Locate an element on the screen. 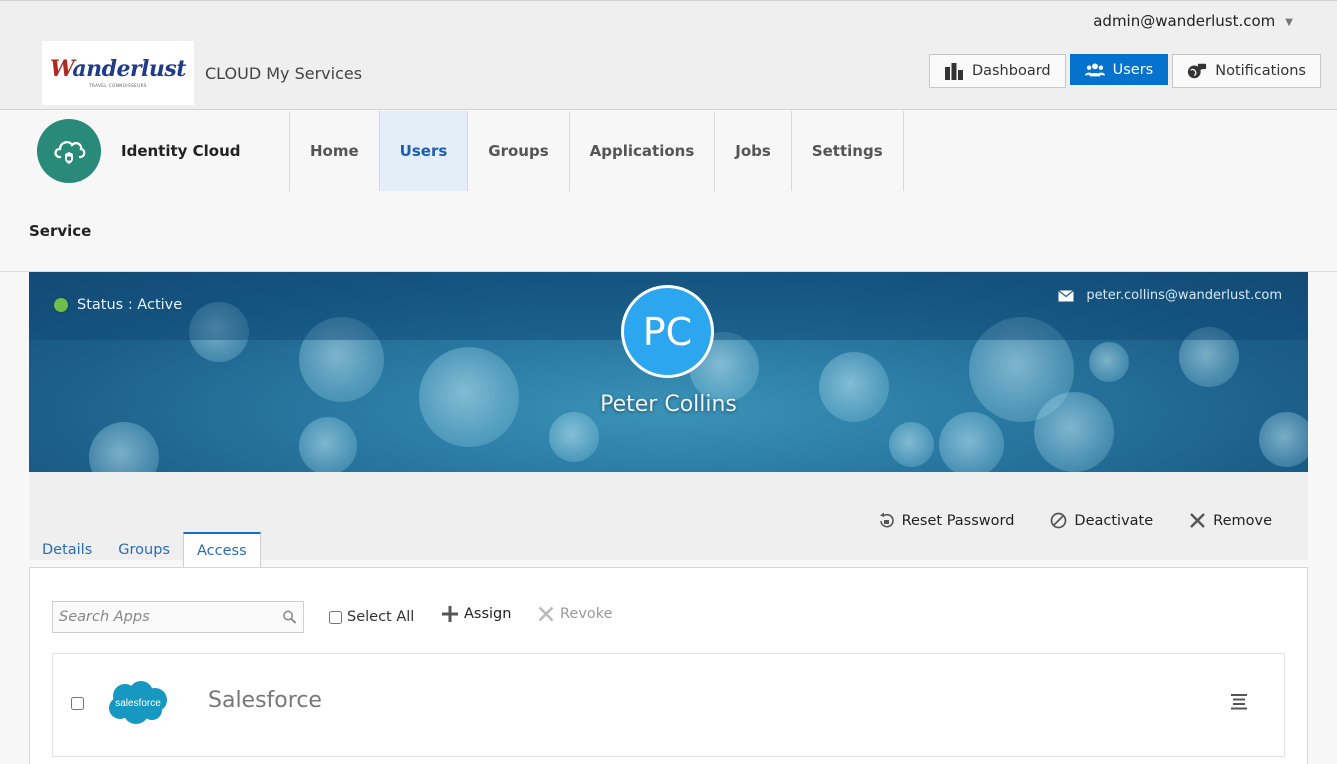  status-indicator: Status : Active is located at coordinates (118, 305).